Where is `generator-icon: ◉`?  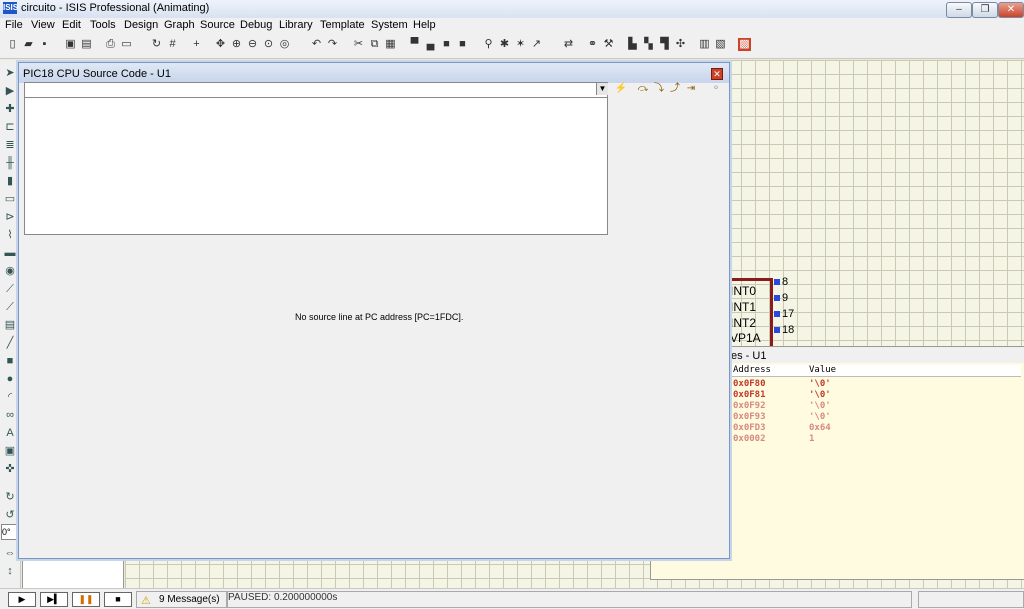
generator-icon: ◉ is located at coordinates (10, 271).